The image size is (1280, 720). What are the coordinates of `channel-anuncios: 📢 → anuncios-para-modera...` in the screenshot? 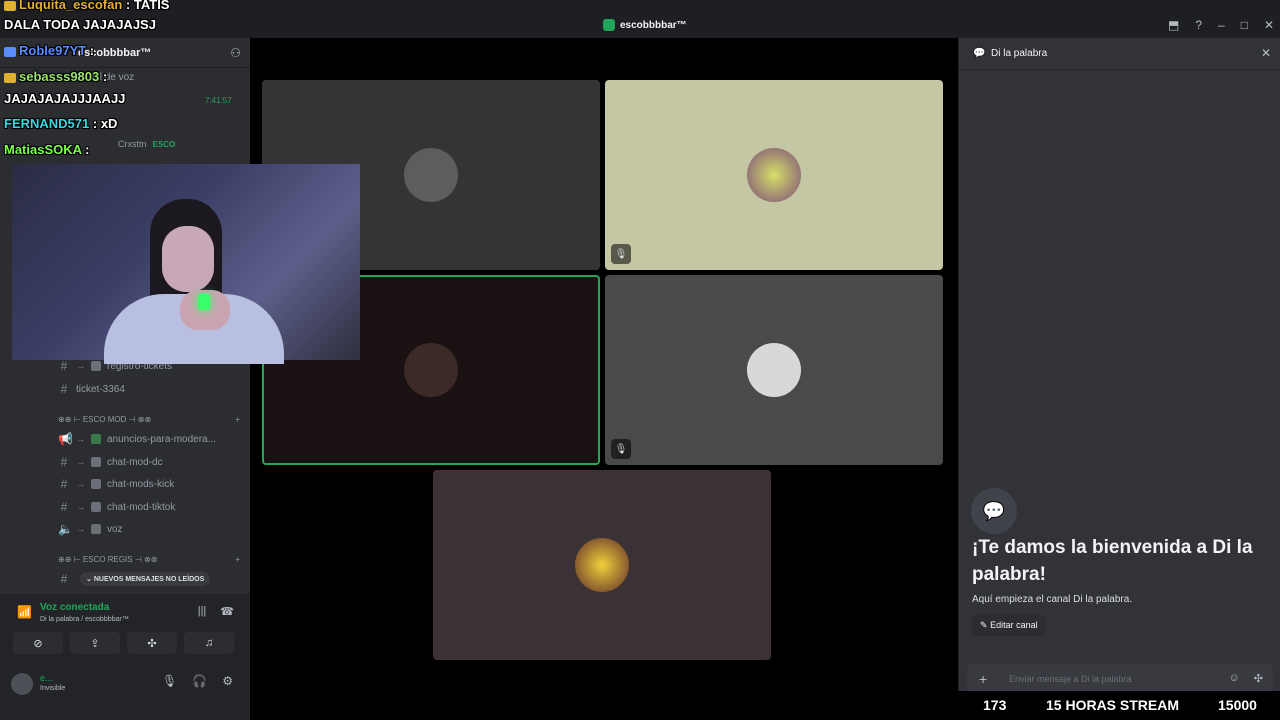 It's located at (137, 439).